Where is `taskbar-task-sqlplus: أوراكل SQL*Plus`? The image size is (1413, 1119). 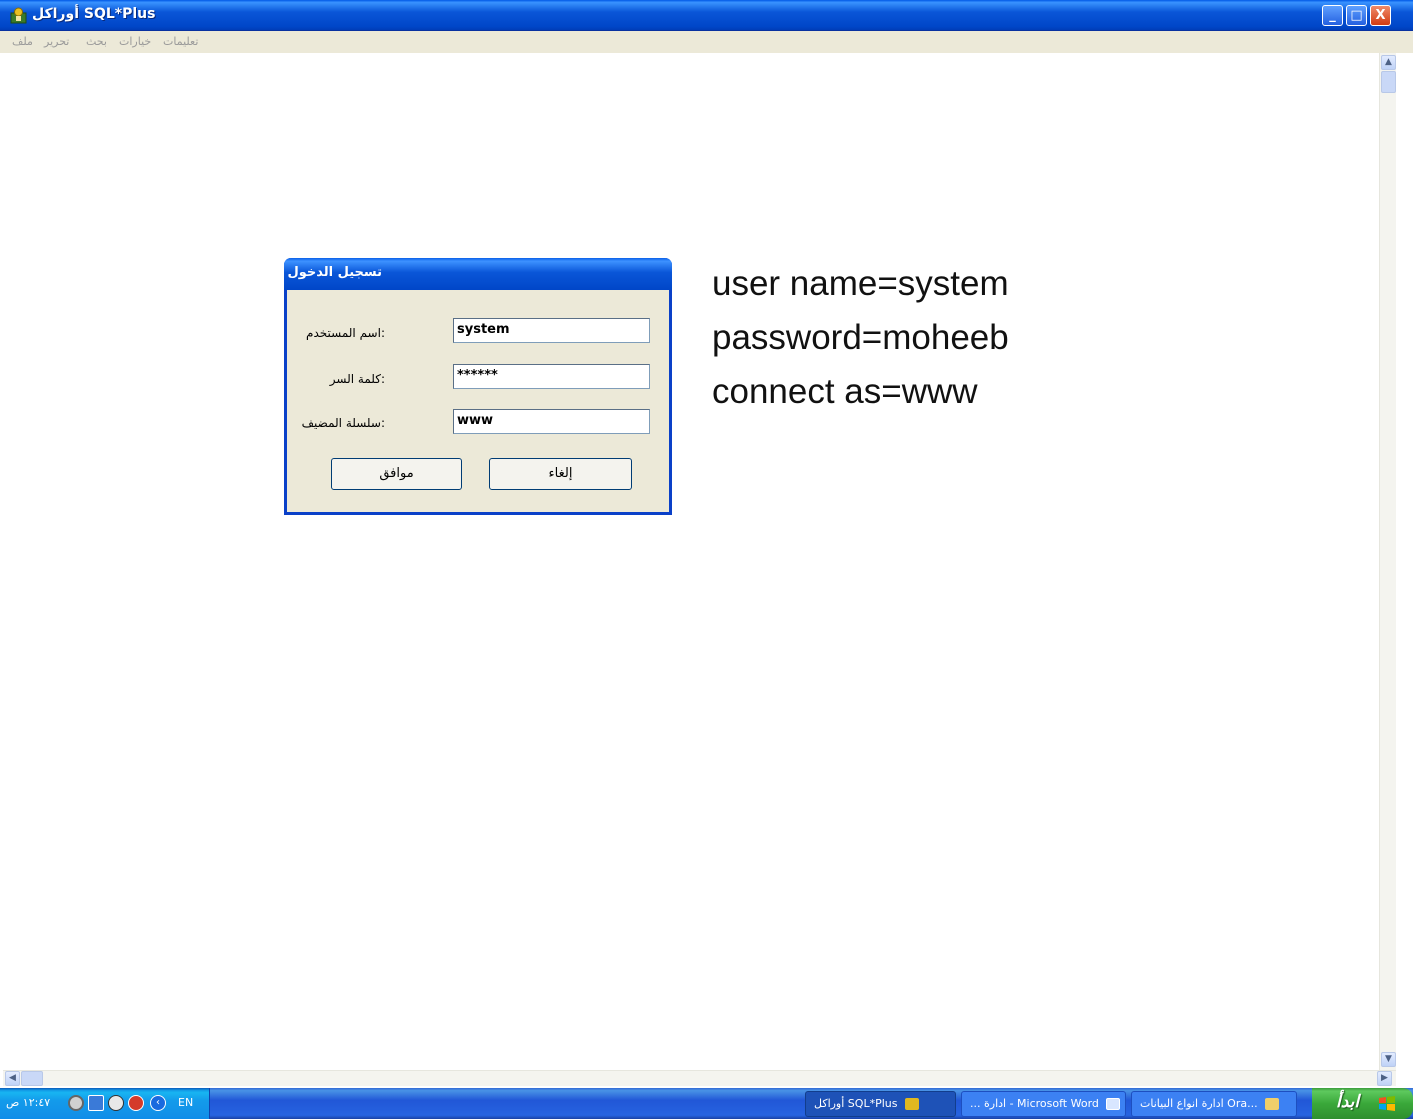 taskbar-task-sqlplus: أوراكل SQL*Plus is located at coordinates (880, 1104).